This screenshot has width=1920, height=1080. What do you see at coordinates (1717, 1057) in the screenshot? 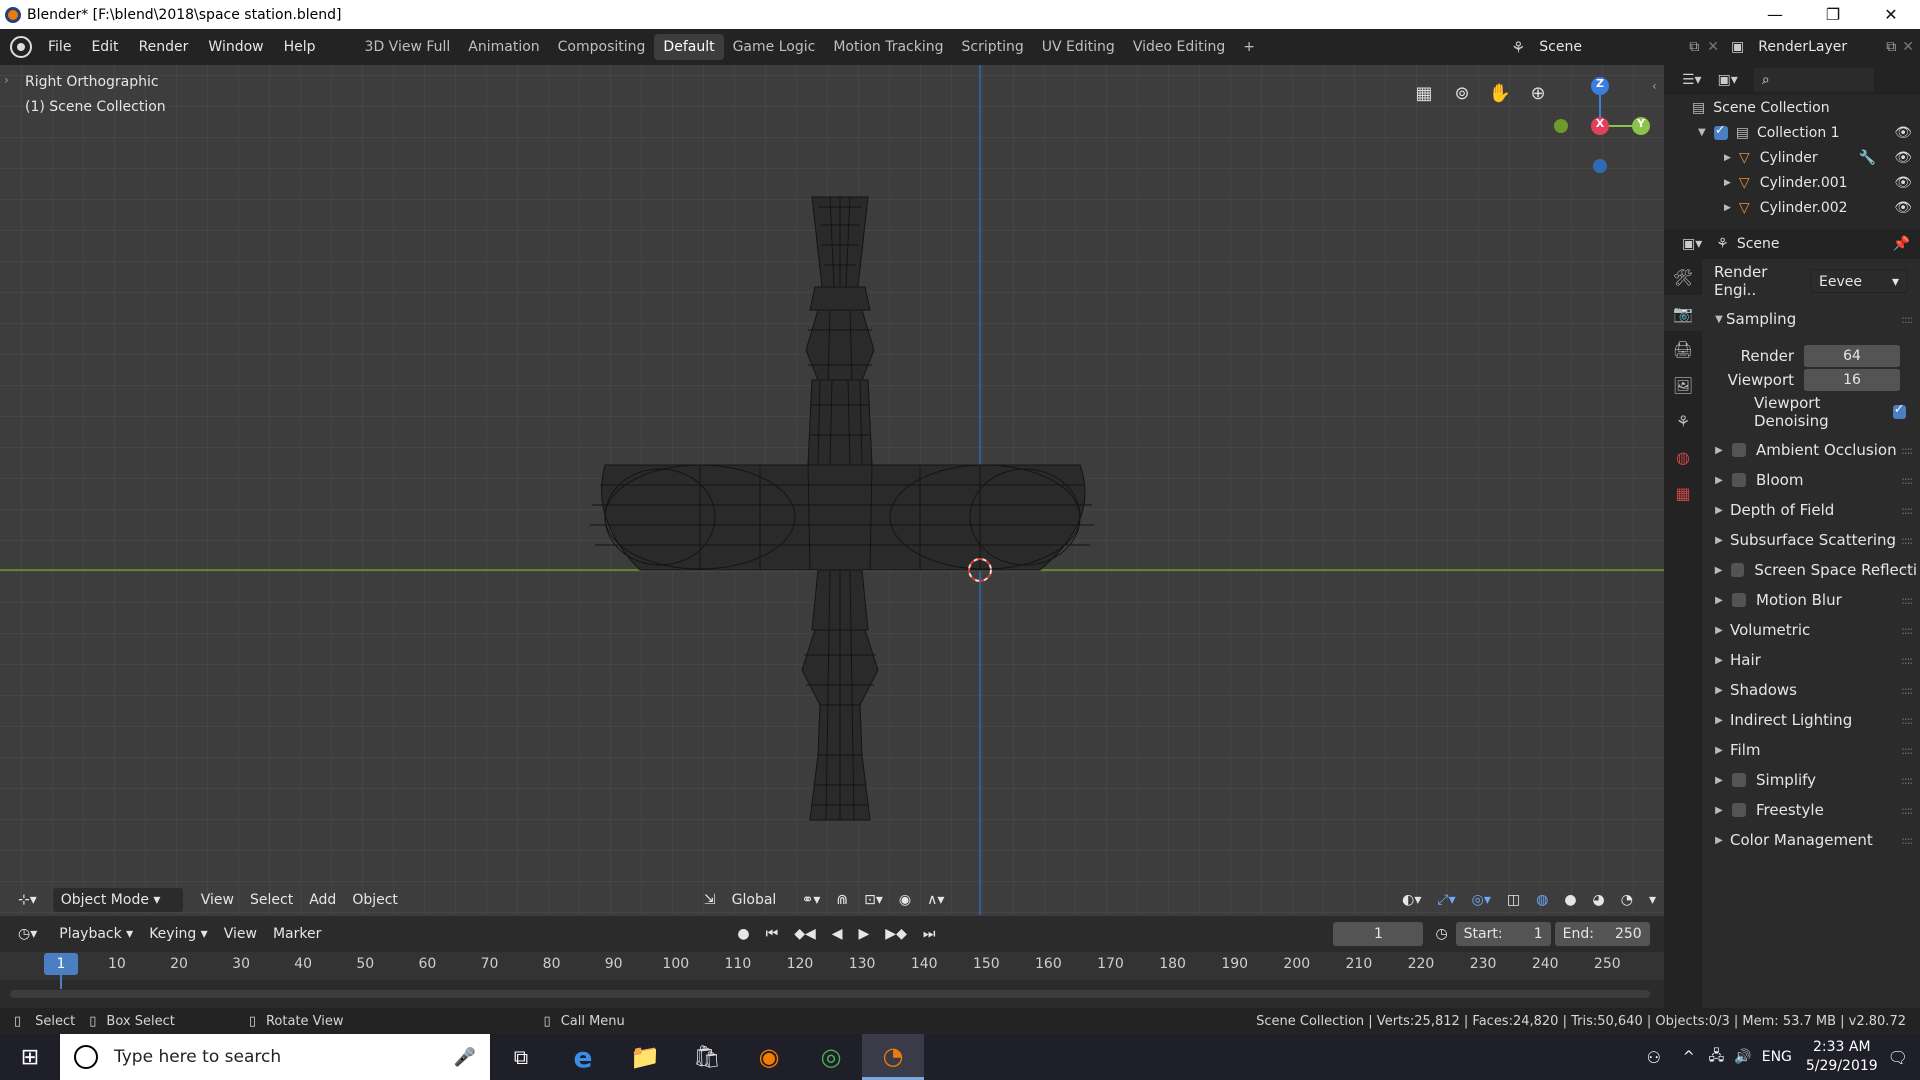
I see `network-icon: 🖧` at bounding box center [1717, 1057].